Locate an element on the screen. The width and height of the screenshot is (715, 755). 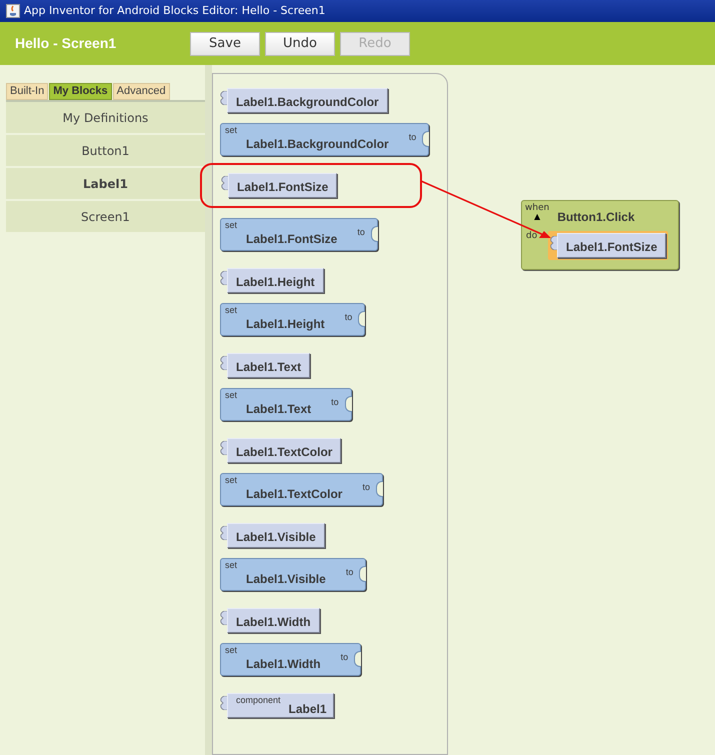
toolbar-button: Save is located at coordinates (225, 44).